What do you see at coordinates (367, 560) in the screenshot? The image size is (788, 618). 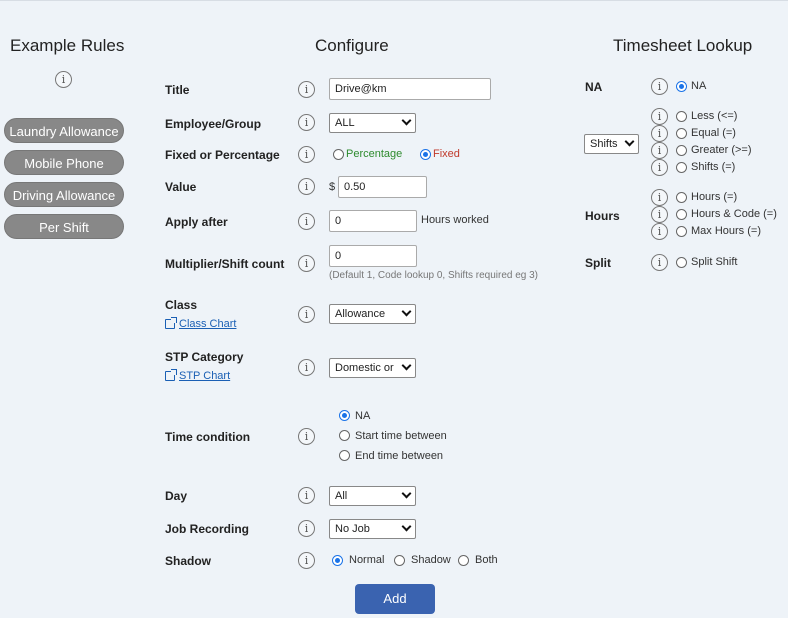 I see `shadow-normal-label: Normal` at bounding box center [367, 560].